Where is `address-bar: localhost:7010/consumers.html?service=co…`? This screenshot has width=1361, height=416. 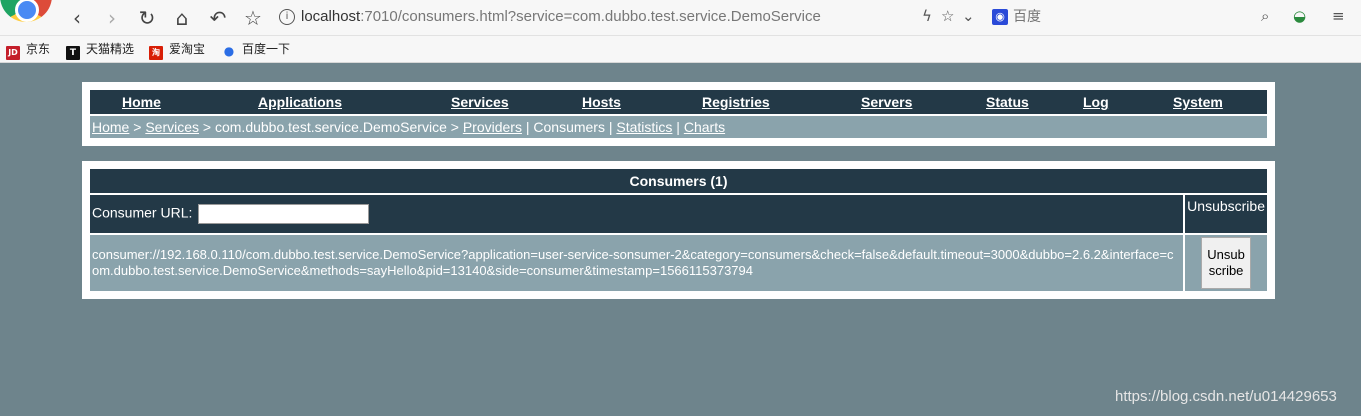
address-bar: localhost:7010/consumers.html?service=co… is located at coordinates (561, 16).